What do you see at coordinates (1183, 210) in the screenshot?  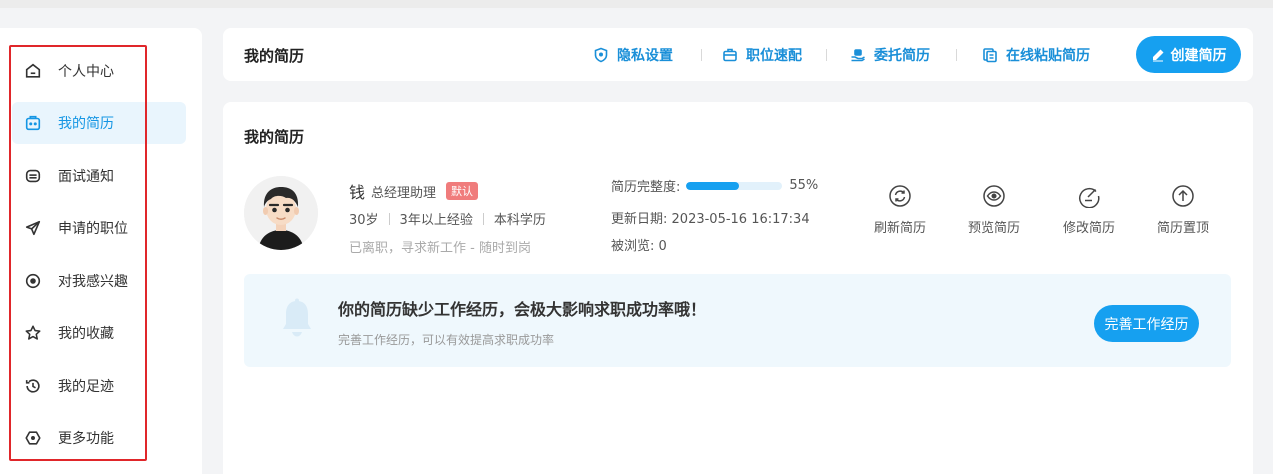 I see `pin-resume-button: 简历置顶` at bounding box center [1183, 210].